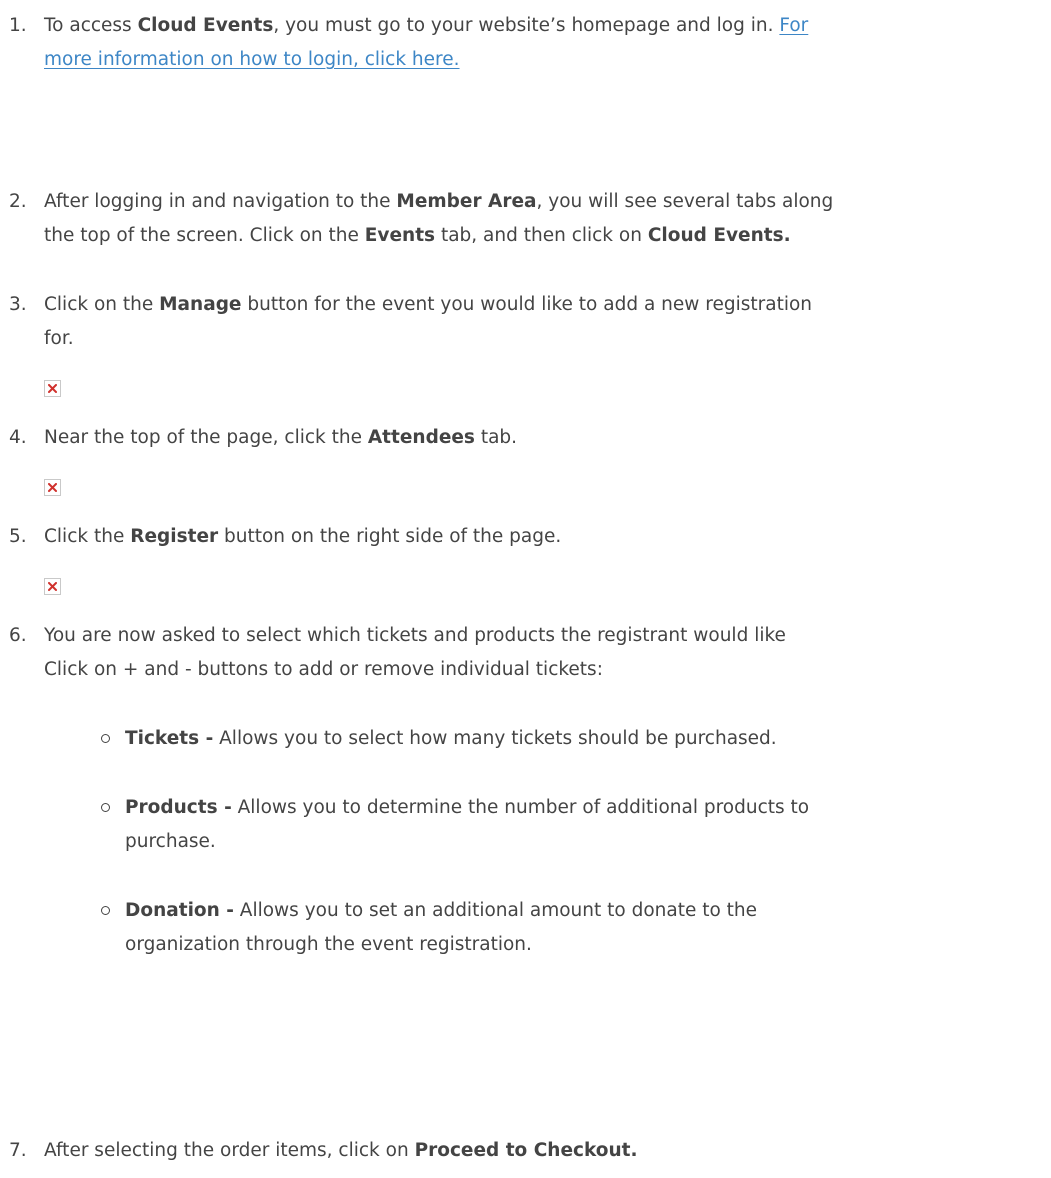 The image size is (1051, 1178). Describe the element at coordinates (466, 201) in the screenshot. I see `bold-term: Member Area` at that location.